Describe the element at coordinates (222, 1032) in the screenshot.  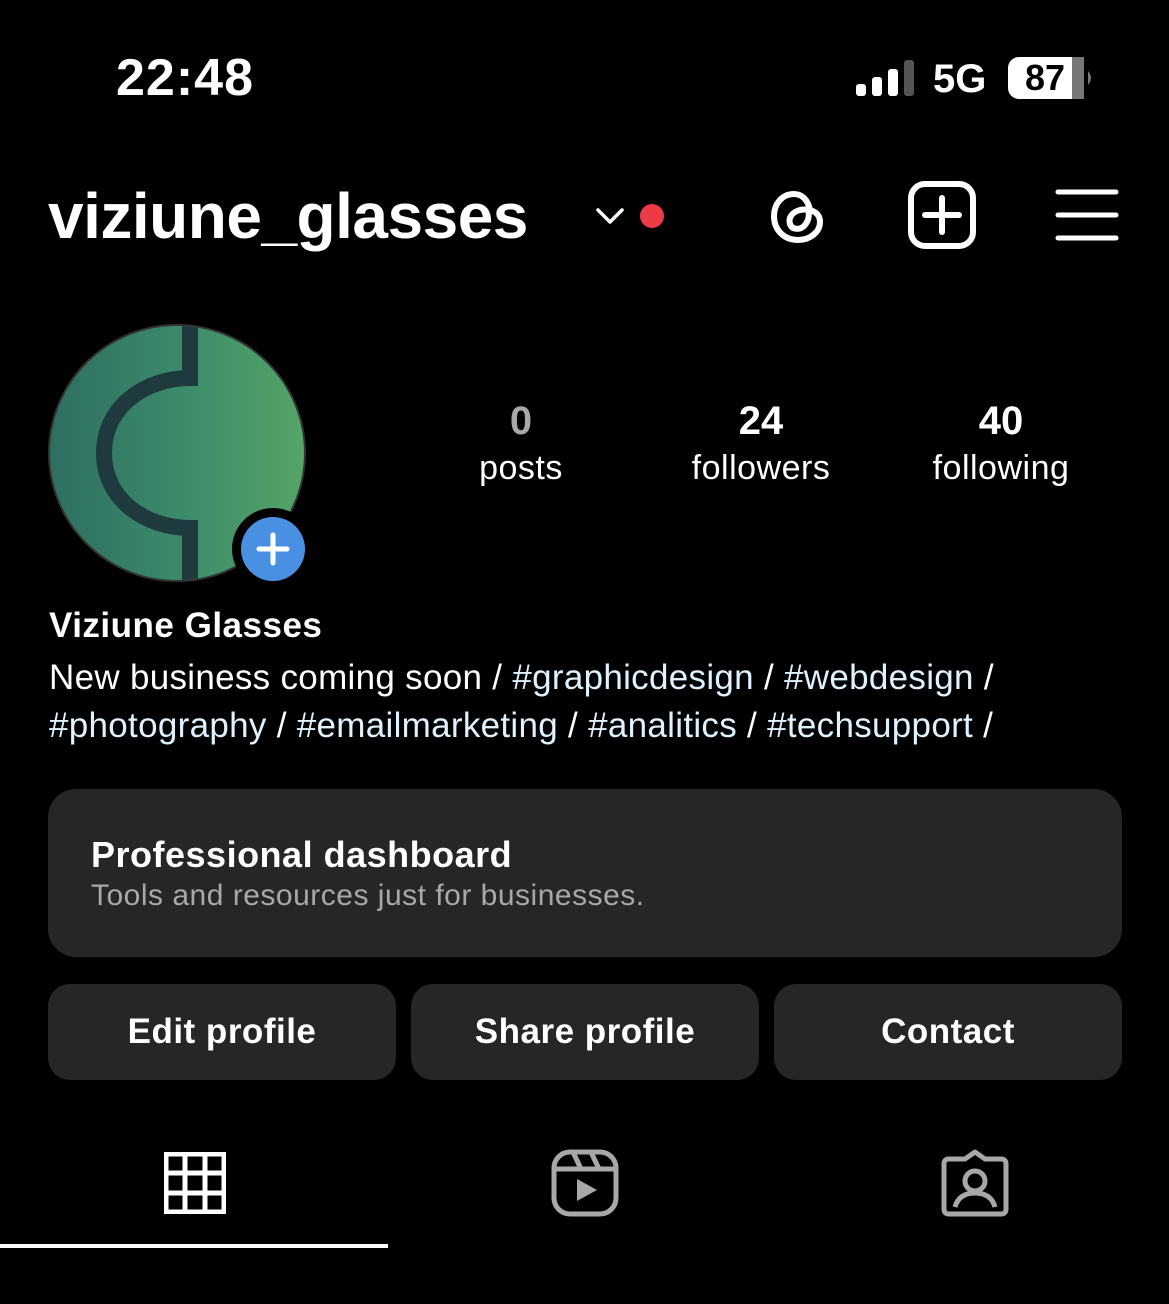
I see `edit-profile-button: Edit profile` at that location.